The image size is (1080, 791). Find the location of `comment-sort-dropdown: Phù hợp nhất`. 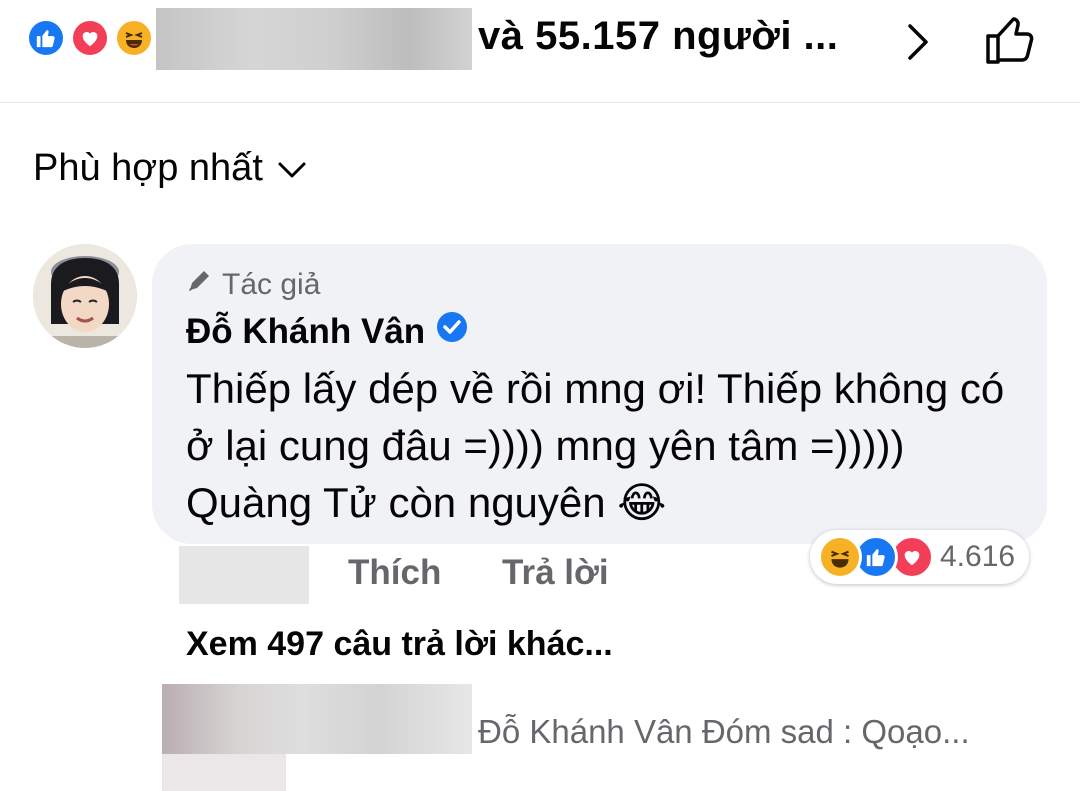

comment-sort-dropdown: Phù hợp nhất is located at coordinates (170, 168).